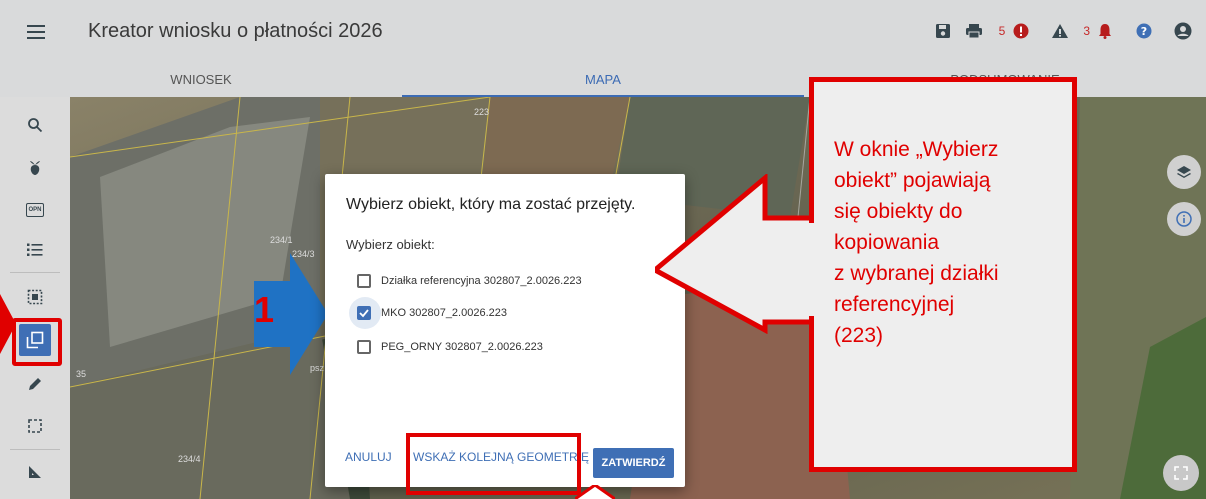  What do you see at coordinates (35, 384) in the screenshot?
I see `edit-icon` at bounding box center [35, 384].